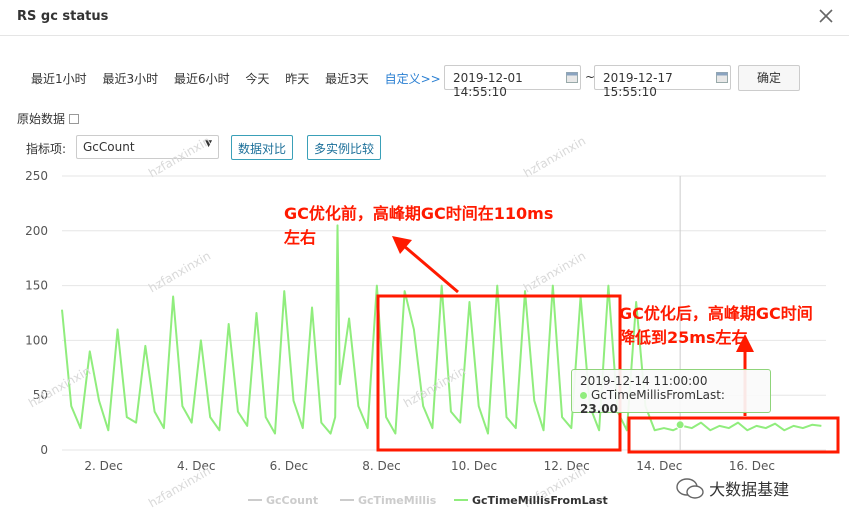 The height and width of the screenshot is (524, 849). Describe the element at coordinates (344, 147) in the screenshot. I see `multi-instance-compare-button: 多实例比较` at that location.